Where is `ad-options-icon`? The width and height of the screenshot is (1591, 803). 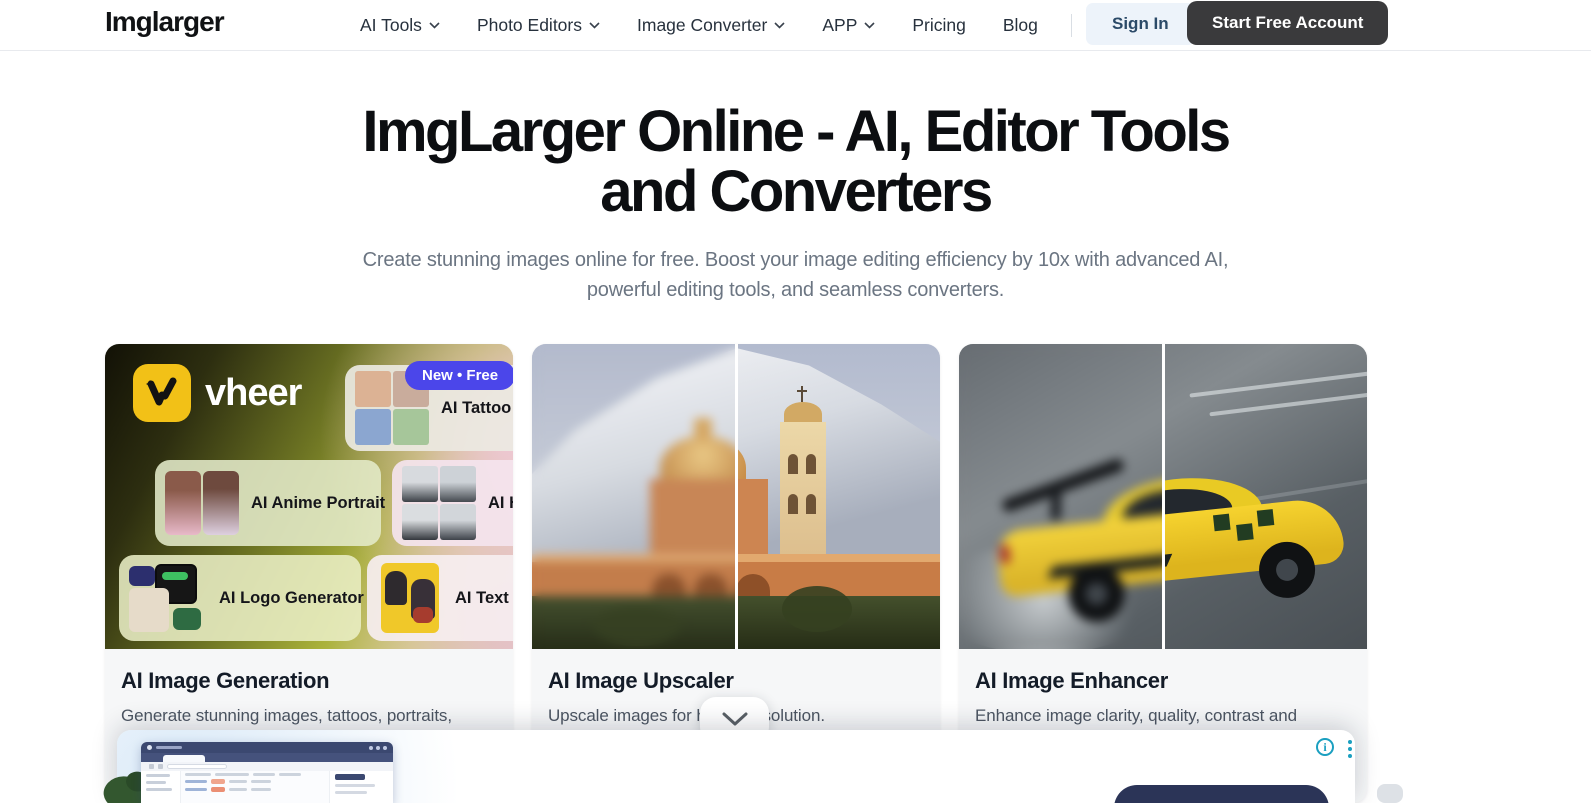
ad-options-icon is located at coordinates (1350, 749).